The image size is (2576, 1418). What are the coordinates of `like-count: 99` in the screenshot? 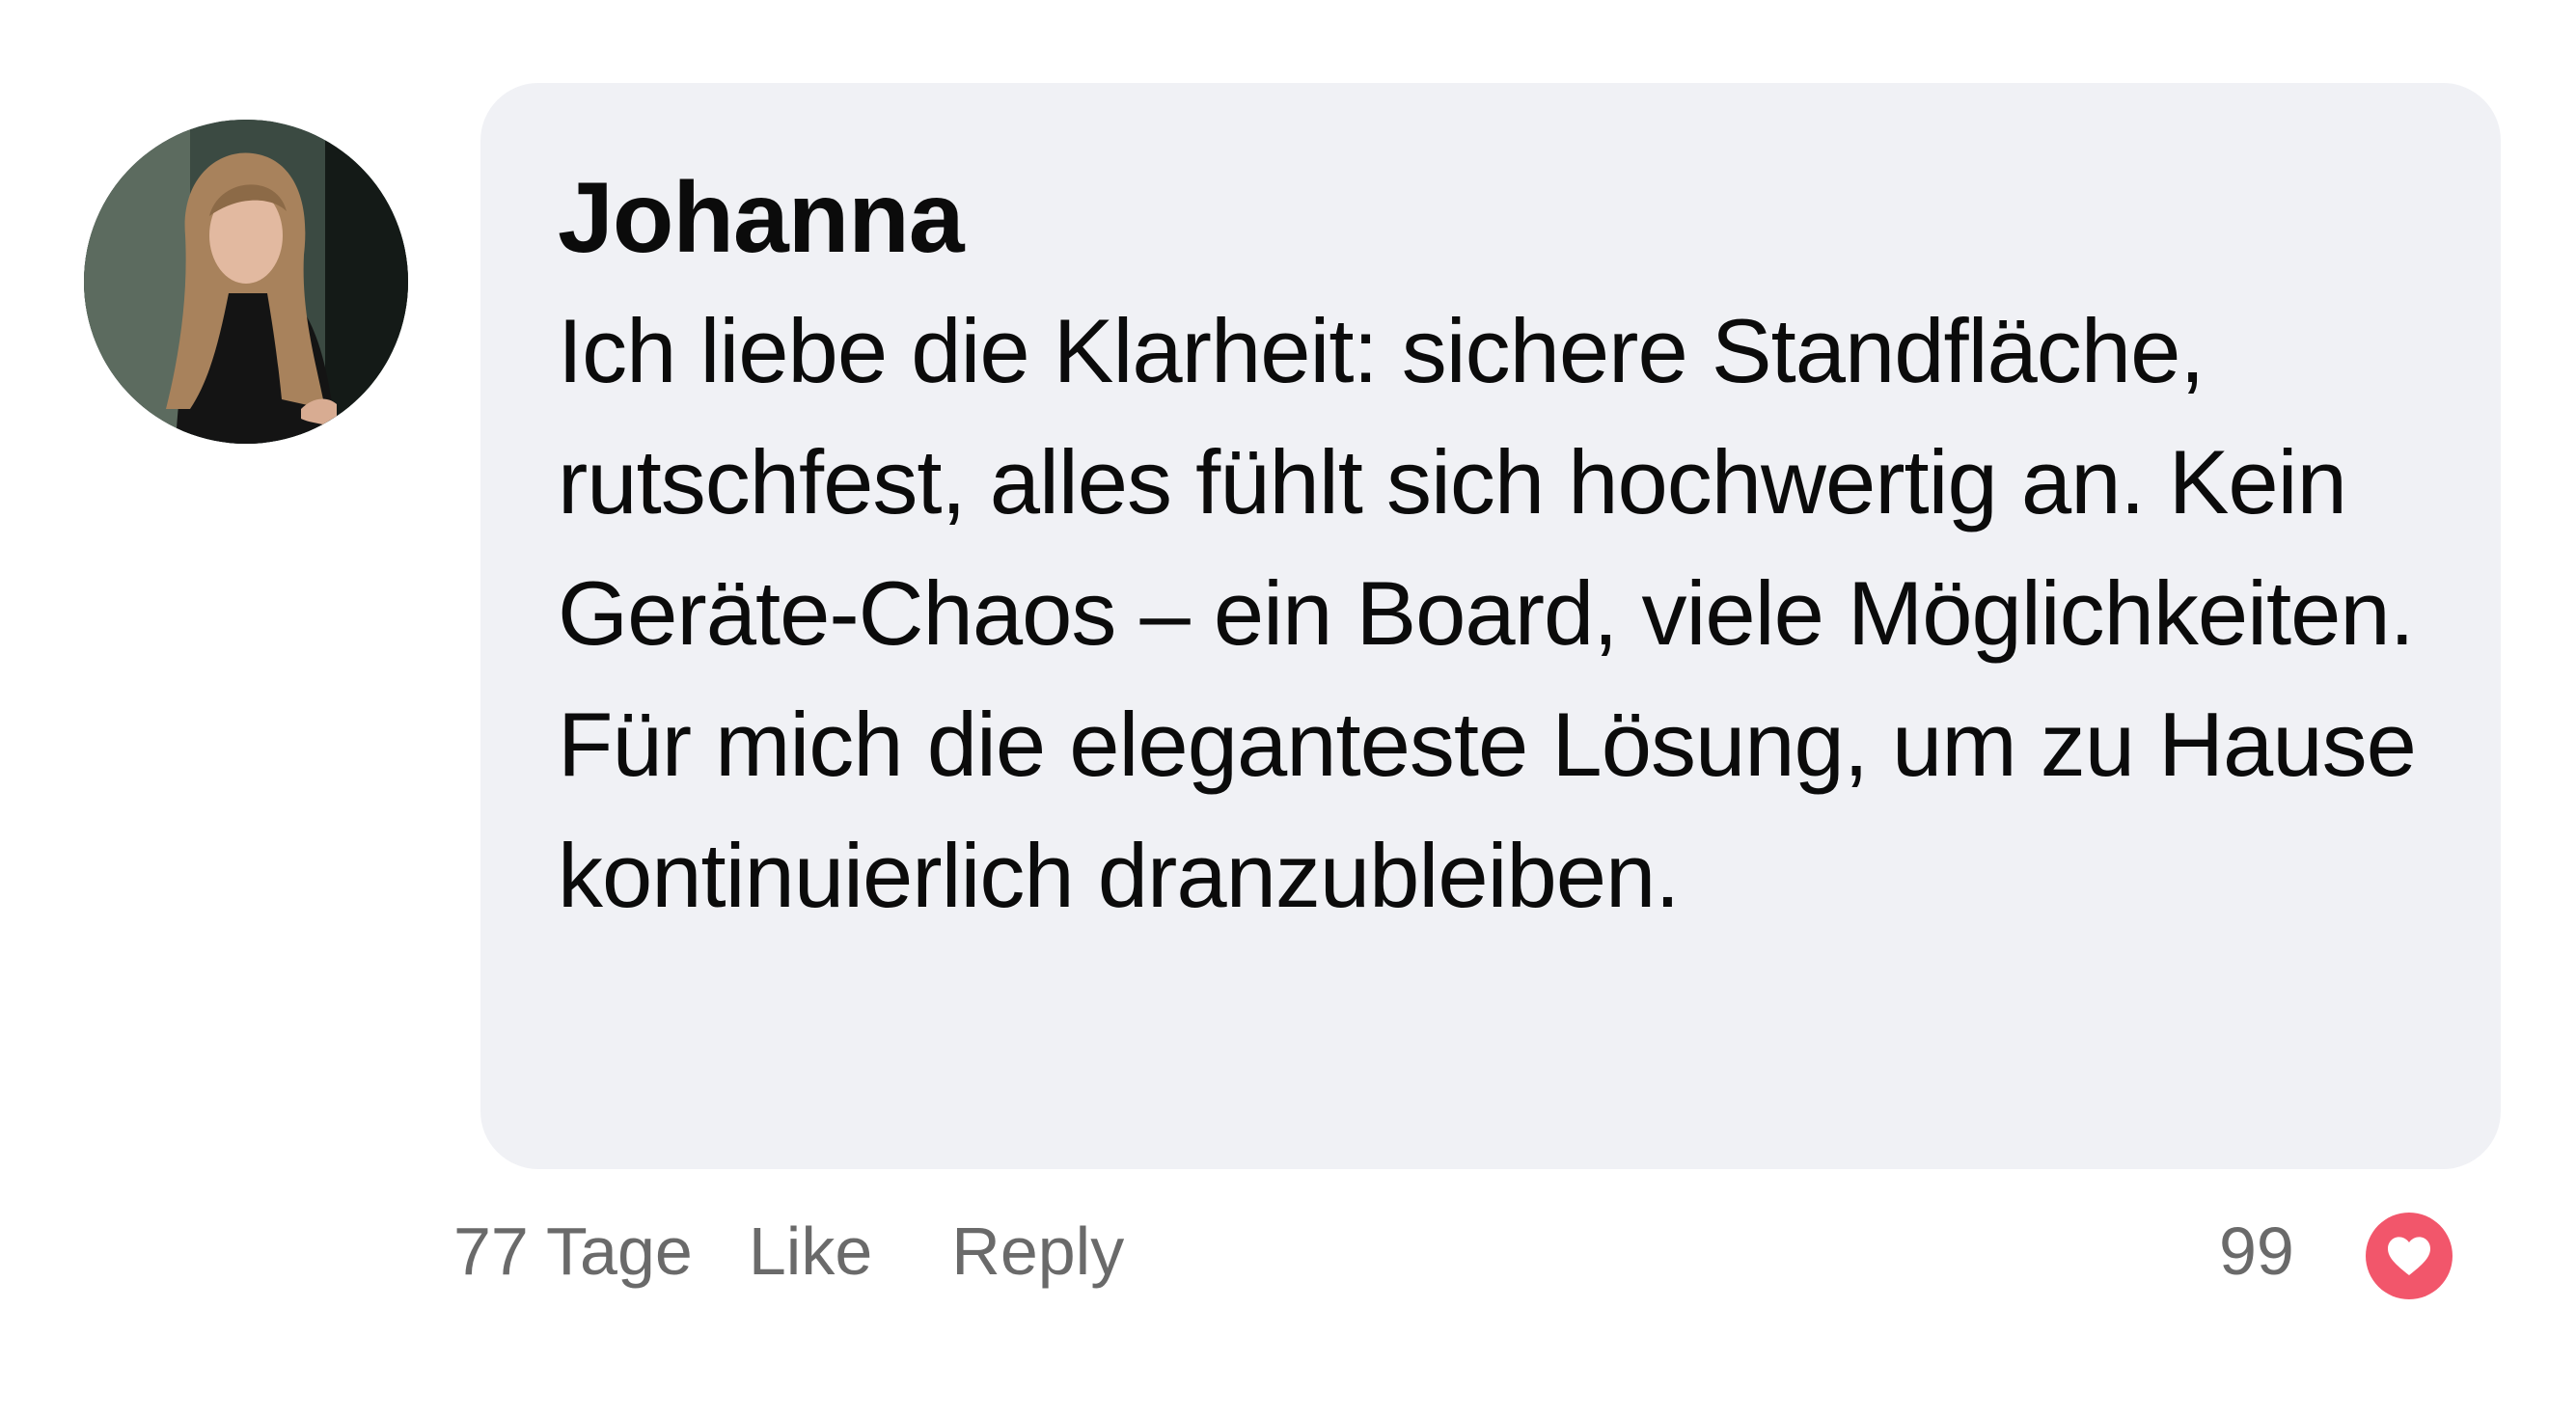 It's located at (2257, 1251).